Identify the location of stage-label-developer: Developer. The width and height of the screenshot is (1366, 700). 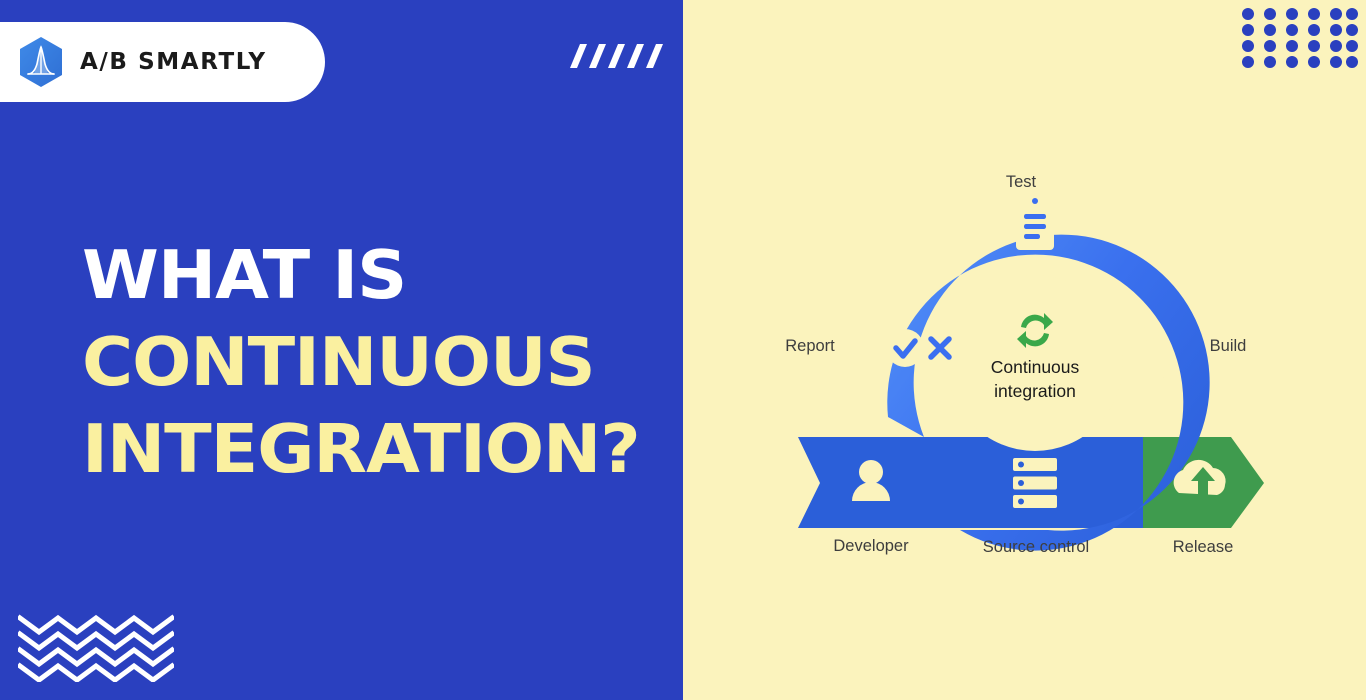
(871, 546).